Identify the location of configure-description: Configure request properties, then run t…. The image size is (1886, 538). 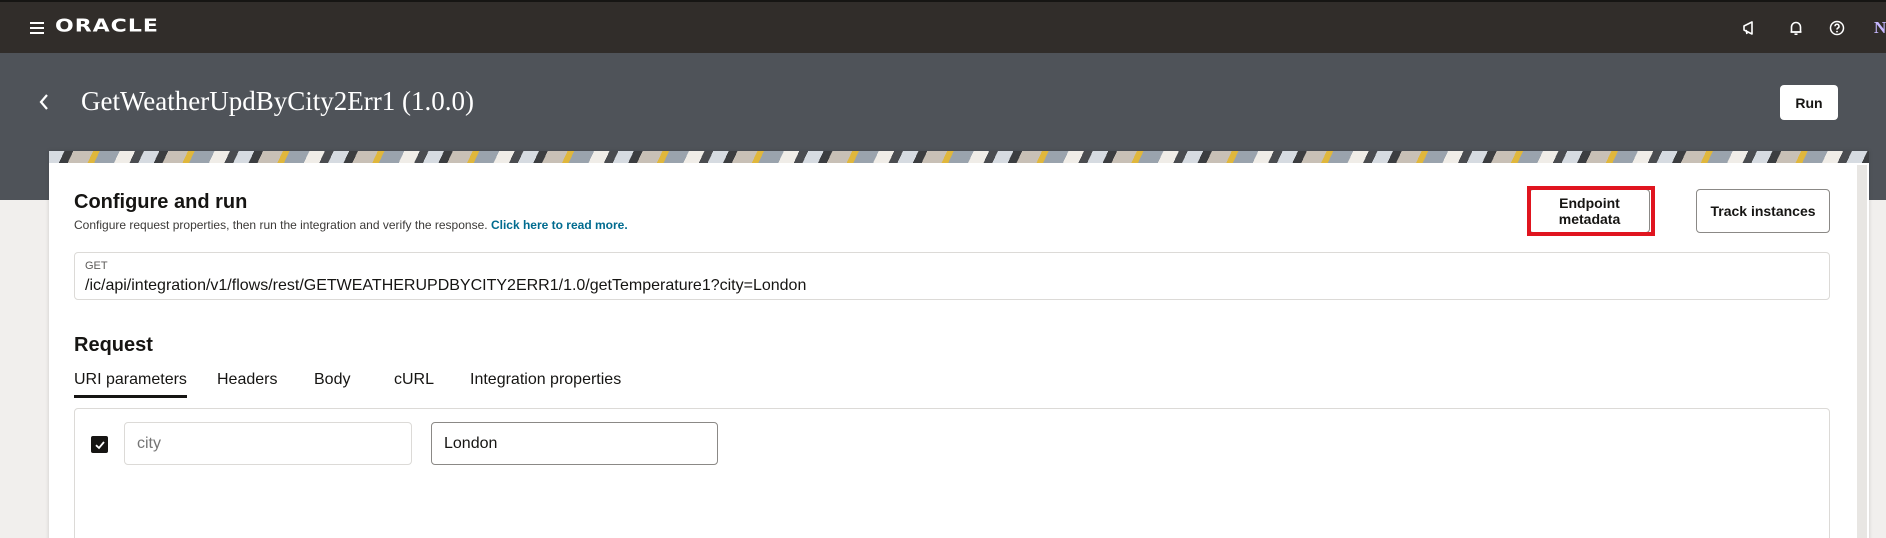
(351, 225).